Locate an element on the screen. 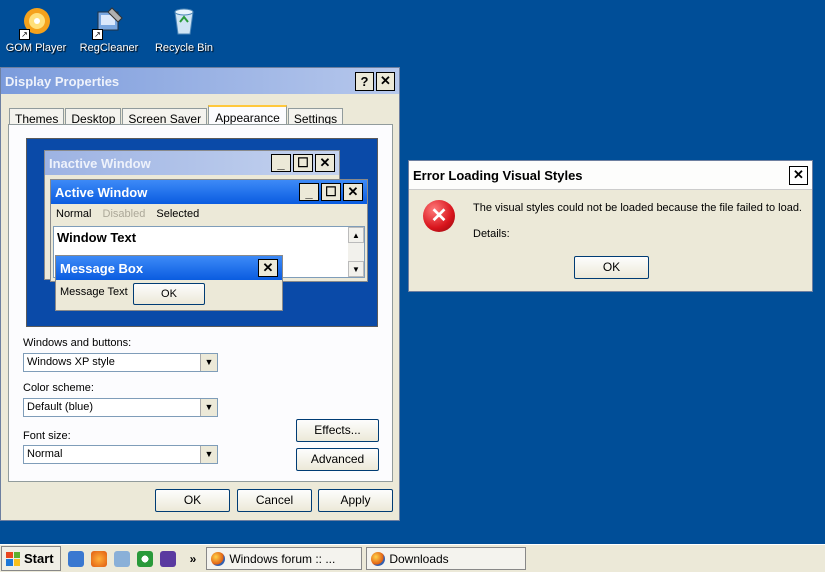 This screenshot has width=825, height=572. preview-scrollbar: ▲ ▼ is located at coordinates (356, 252).